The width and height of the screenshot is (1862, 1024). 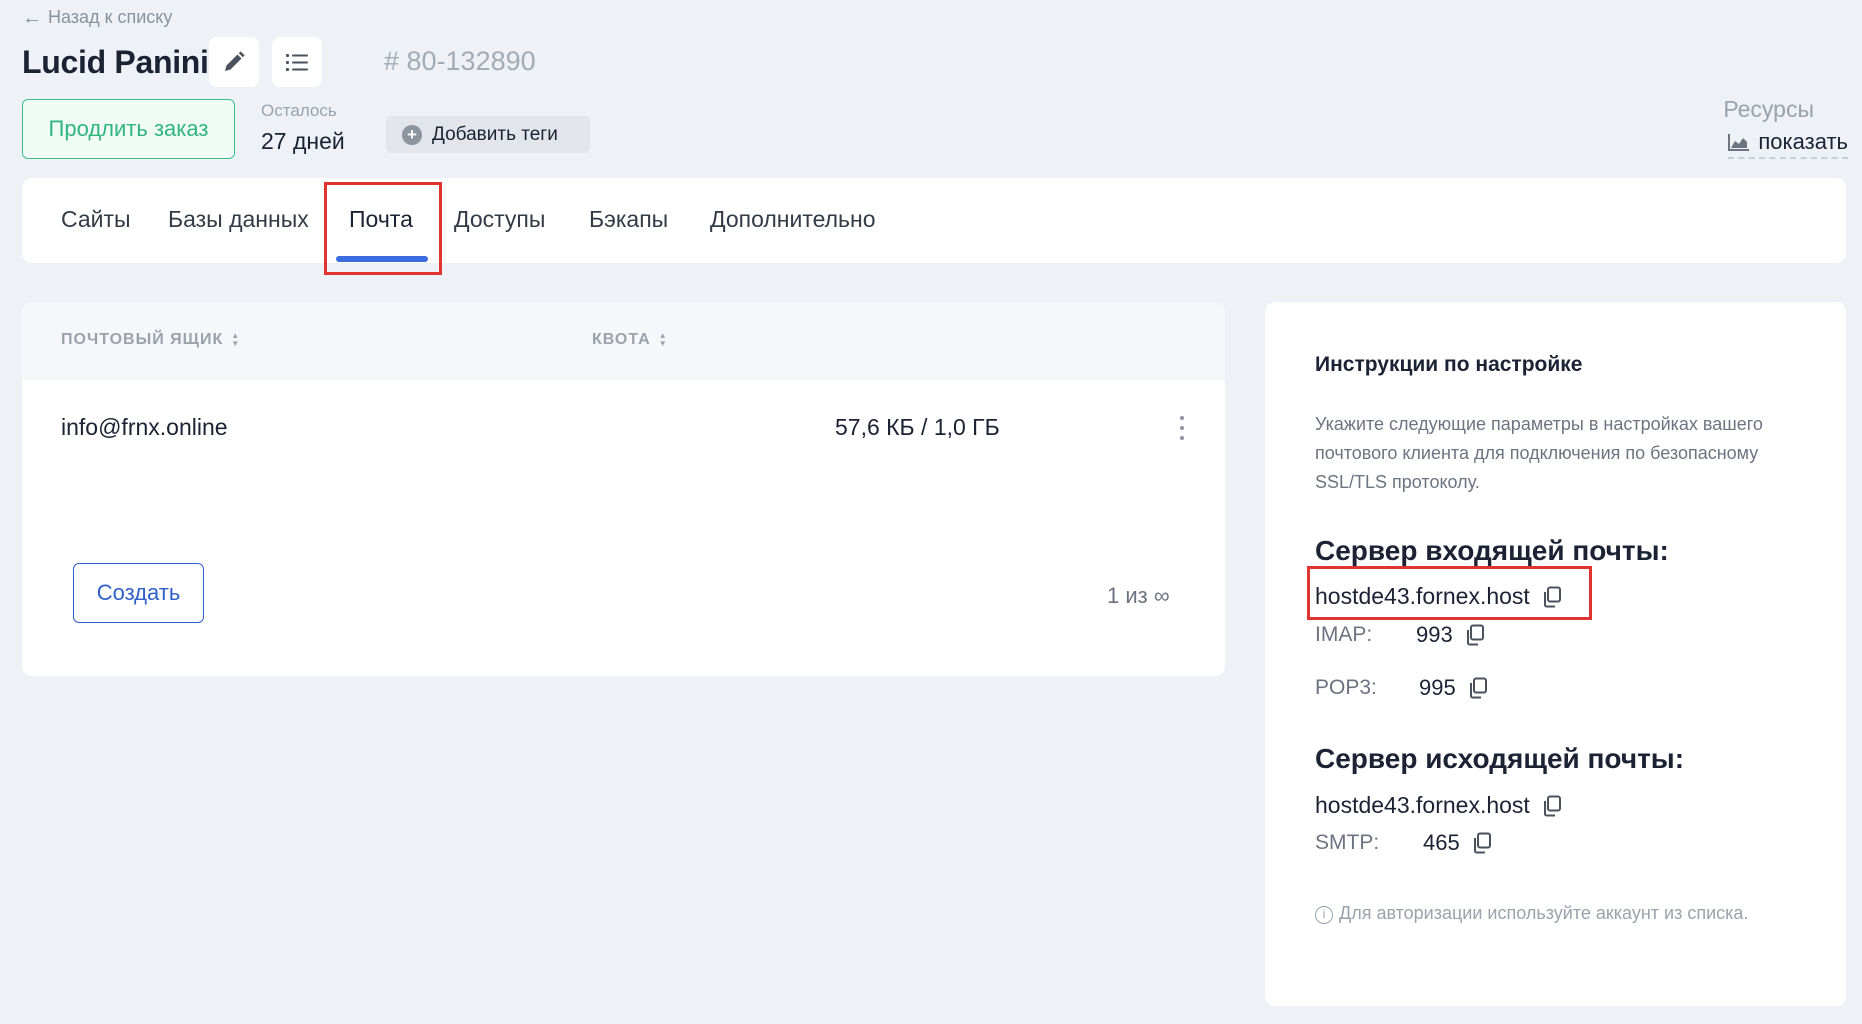 I want to click on plus-circle-icon: +, so click(x=412, y=134).